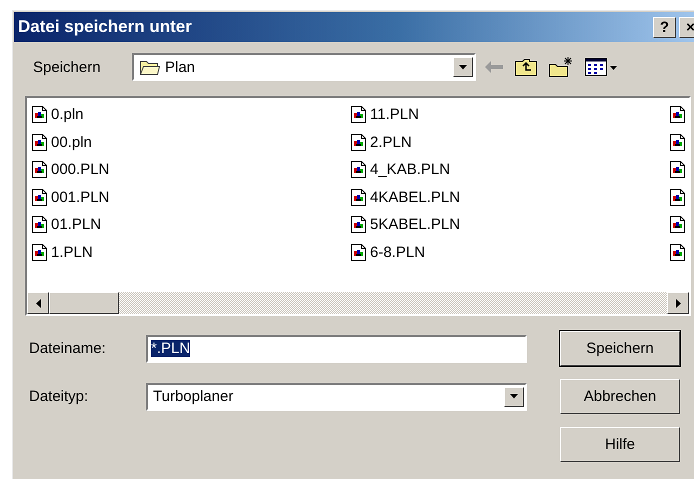  Describe the element at coordinates (664, 27) in the screenshot. I see `help-button: ?` at that location.